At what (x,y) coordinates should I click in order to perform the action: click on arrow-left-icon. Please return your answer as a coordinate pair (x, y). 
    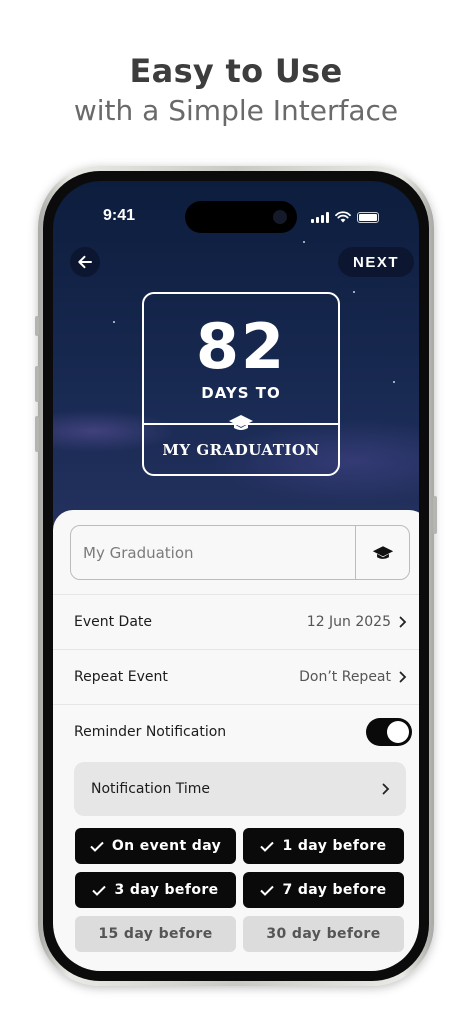
    Looking at the image, I should click on (85, 262).